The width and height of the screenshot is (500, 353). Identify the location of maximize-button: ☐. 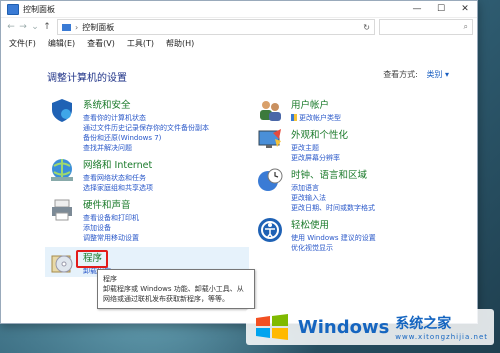
(441, 9).